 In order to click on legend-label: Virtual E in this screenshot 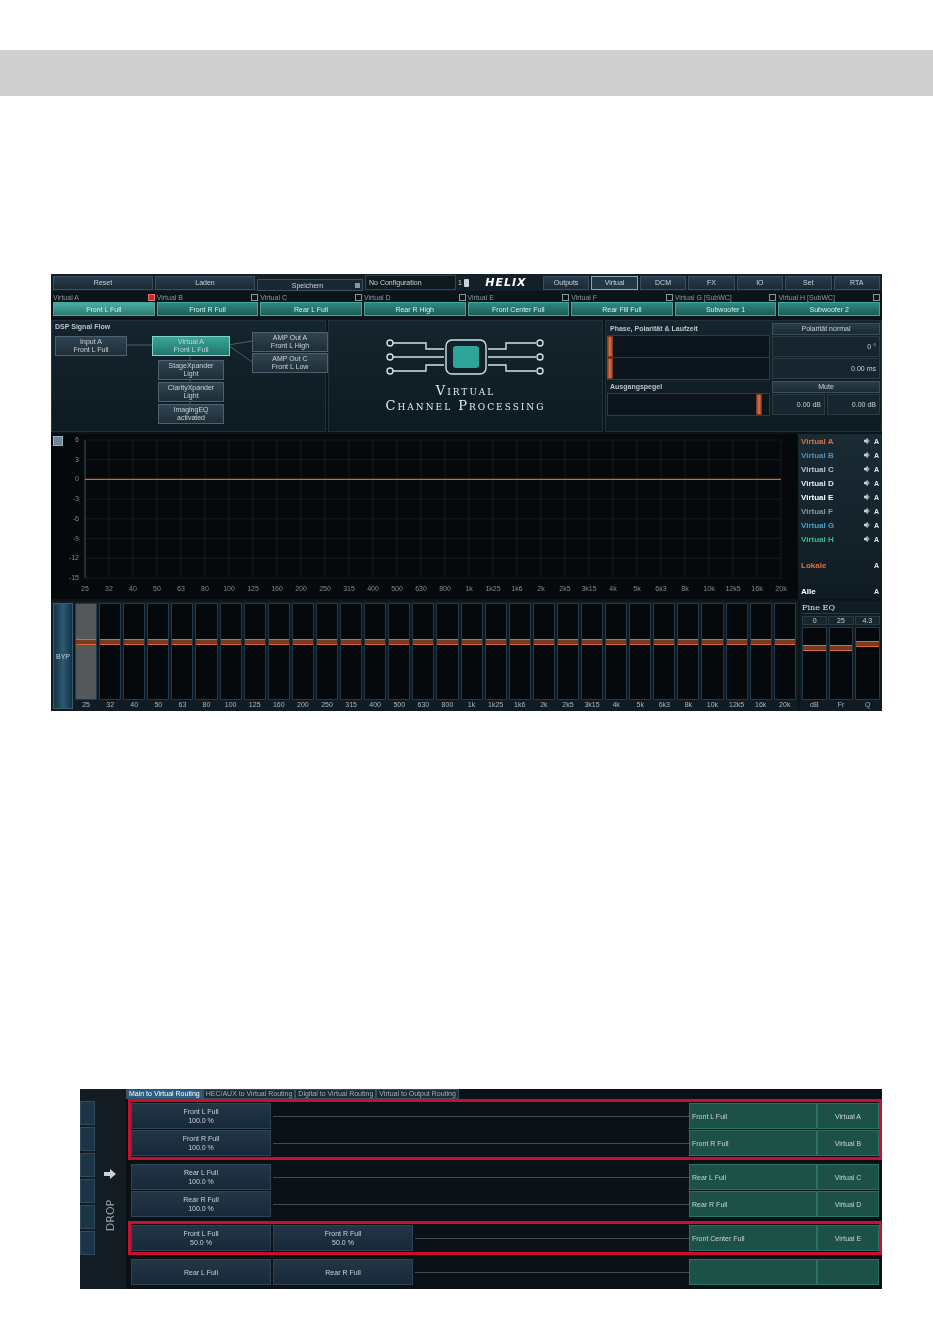, I will do `click(830, 497)`.